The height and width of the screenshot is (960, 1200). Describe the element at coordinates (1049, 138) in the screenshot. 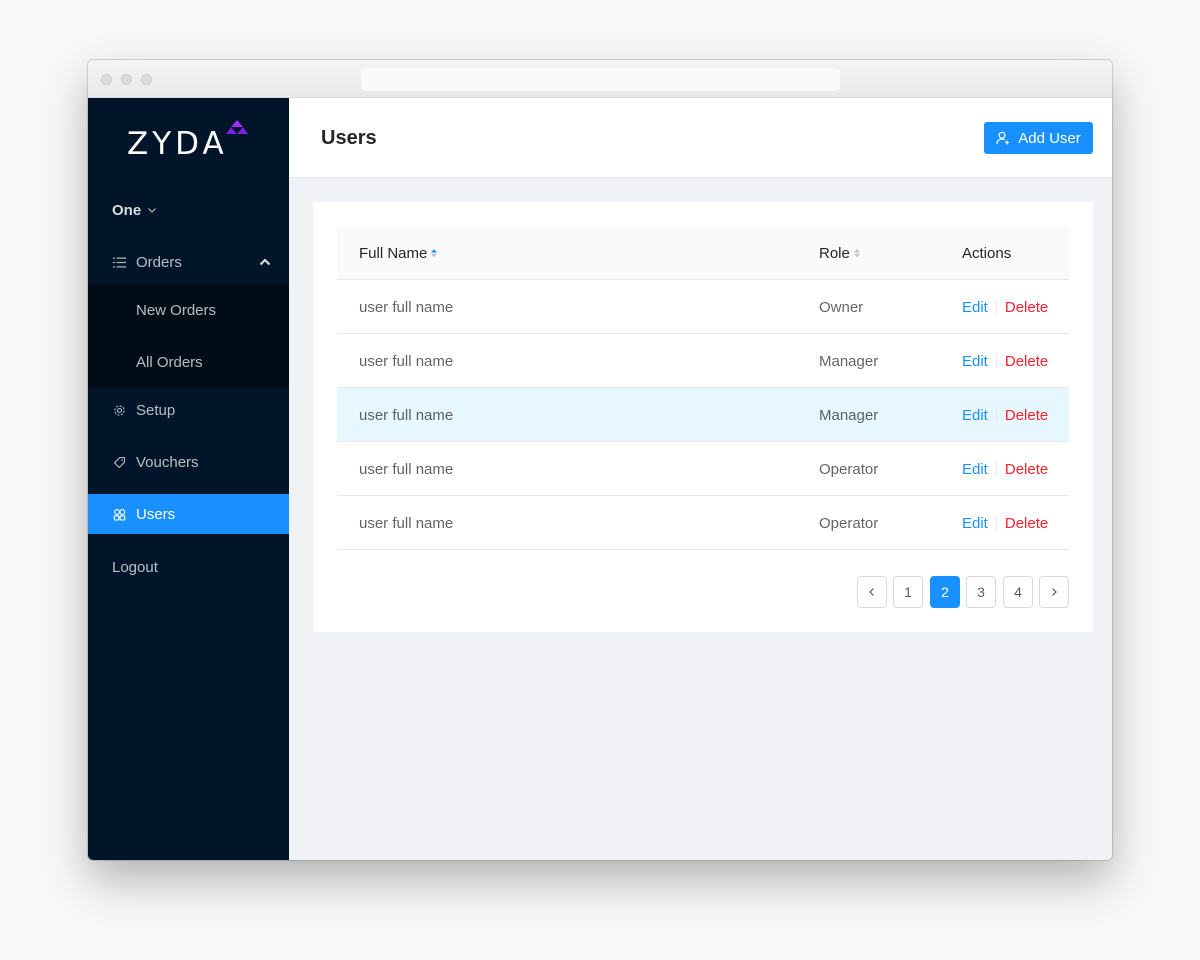

I see `add-user-button-label: Add User` at that location.